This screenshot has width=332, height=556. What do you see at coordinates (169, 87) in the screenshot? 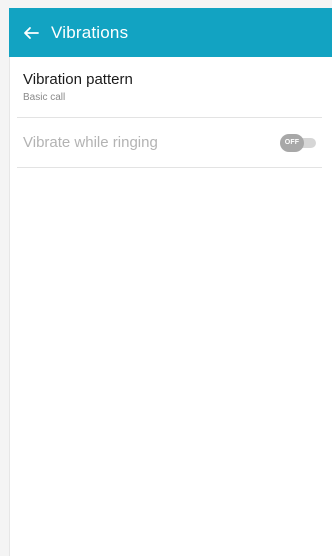
I see `vibration-pattern-item: Vibration pattern Basic call` at bounding box center [169, 87].